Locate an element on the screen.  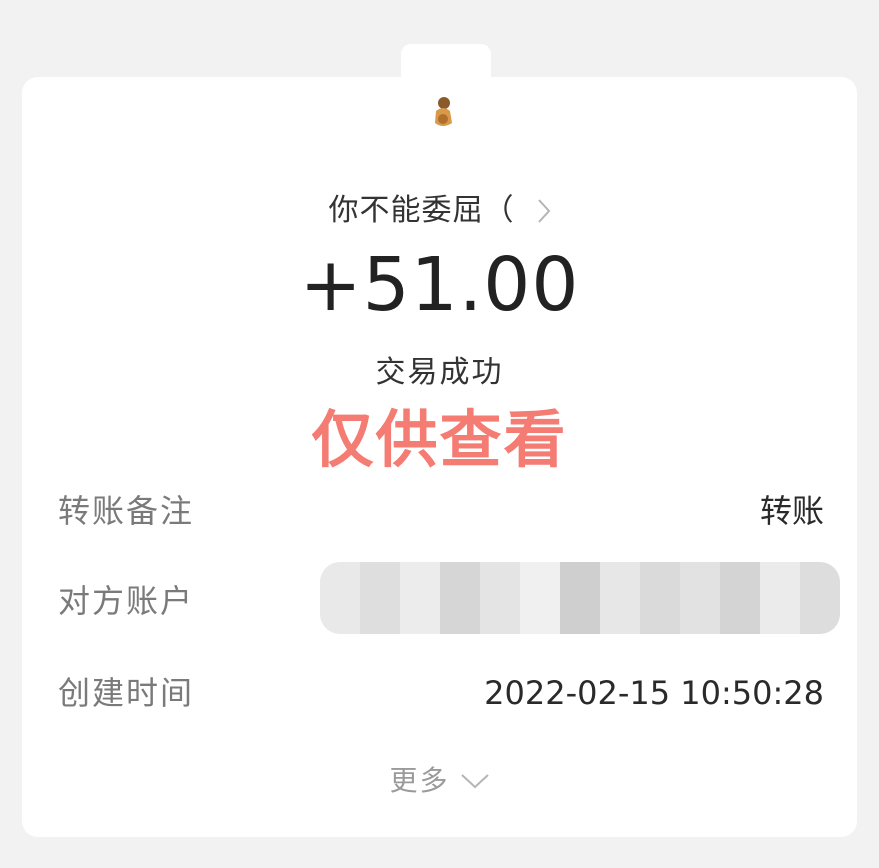
transaction-status: 交易成功 is located at coordinates (439, 372).